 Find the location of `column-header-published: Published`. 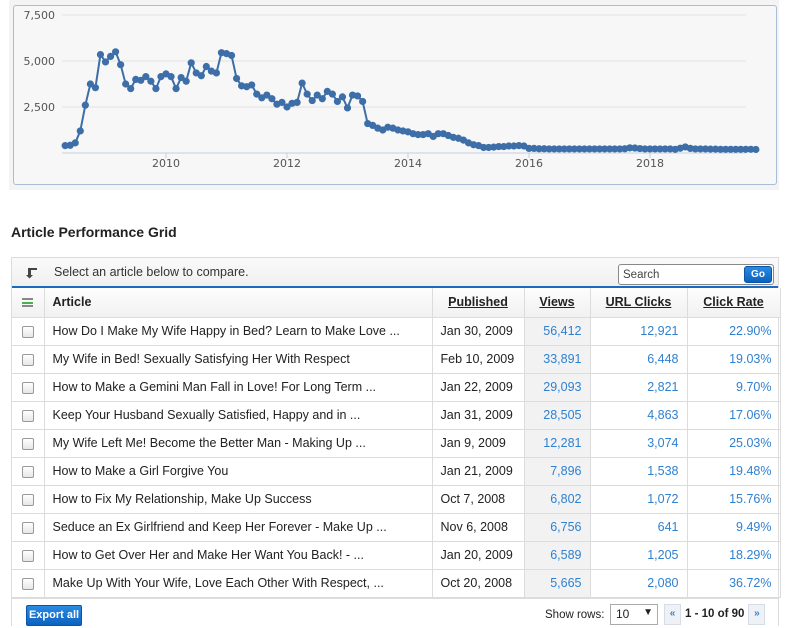

column-header-published: Published is located at coordinates (478, 303).